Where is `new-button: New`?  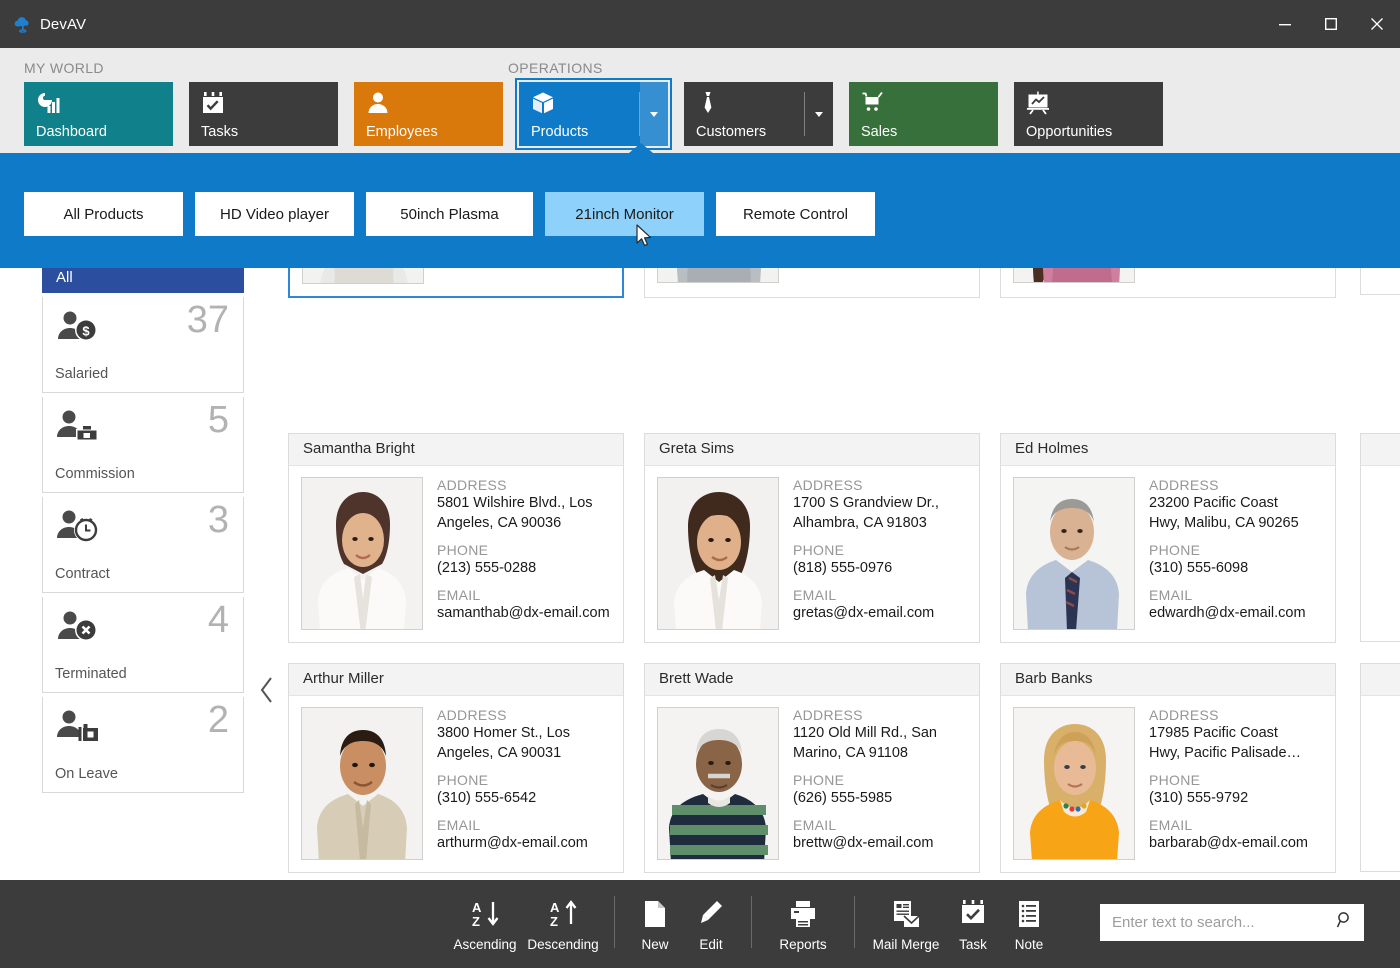 new-button: New is located at coordinates (655, 924).